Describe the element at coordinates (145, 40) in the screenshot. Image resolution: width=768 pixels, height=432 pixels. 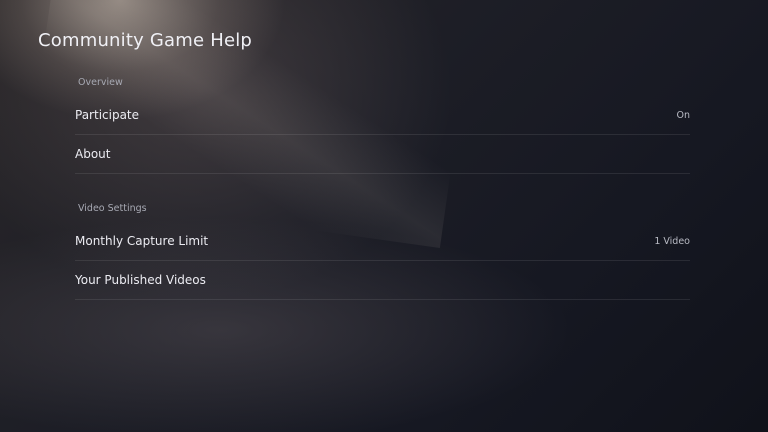
I see `page-title: Community Game Help` at that location.